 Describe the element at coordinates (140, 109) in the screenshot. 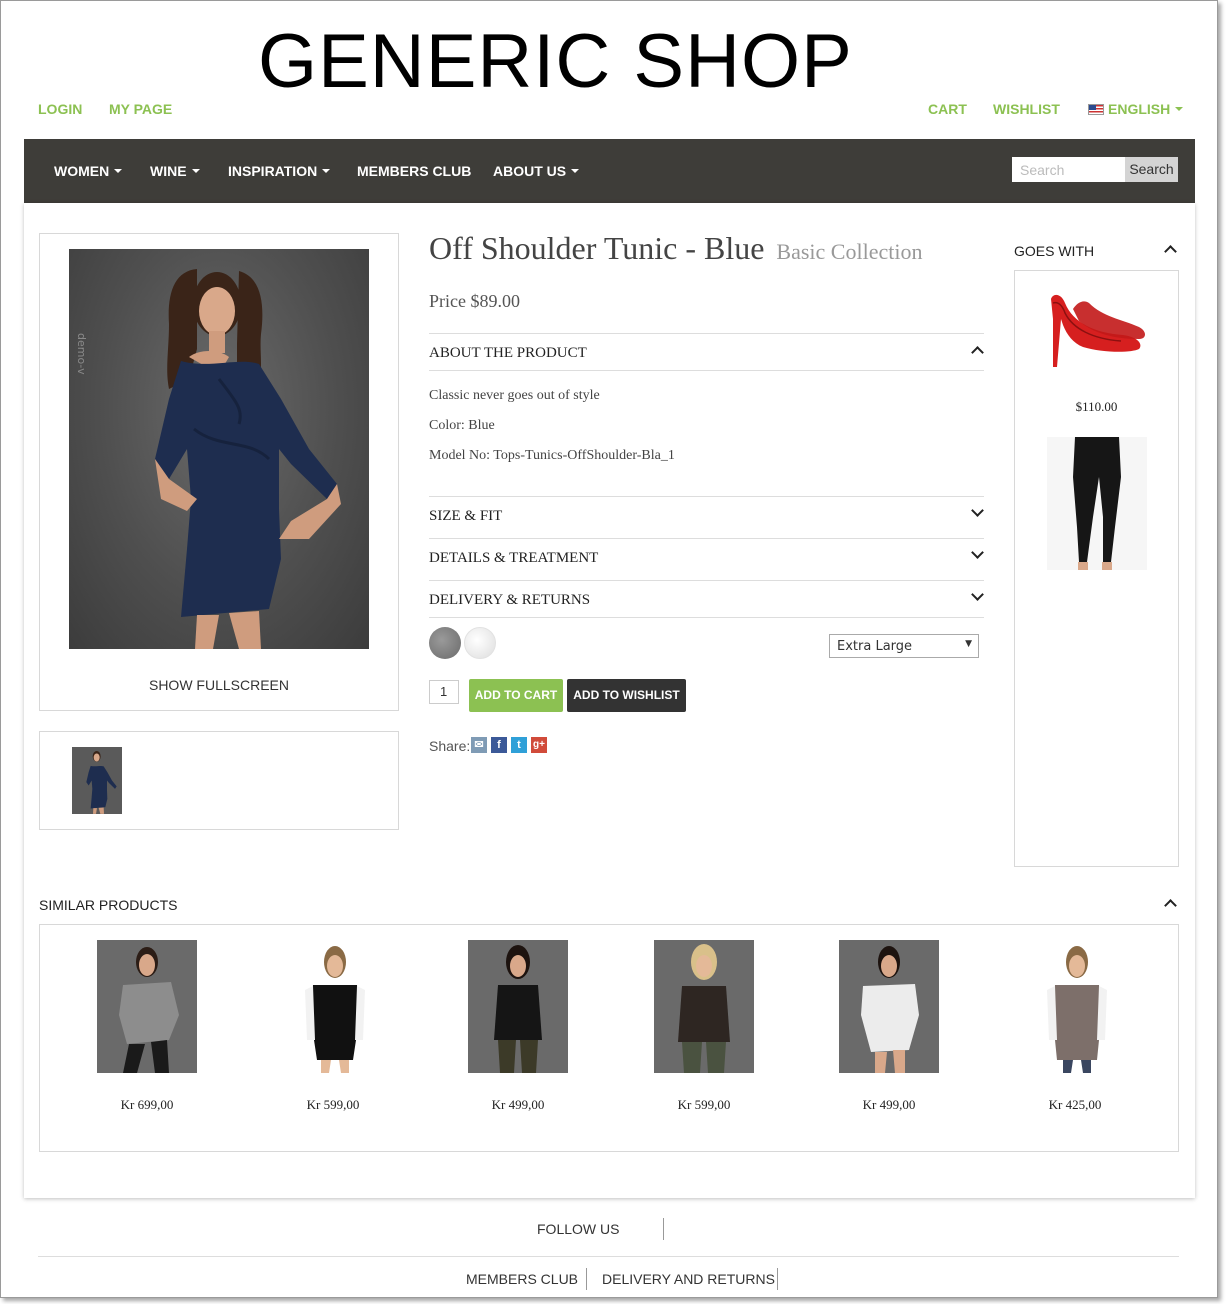

I see `my-page-link: MY PAGE` at that location.